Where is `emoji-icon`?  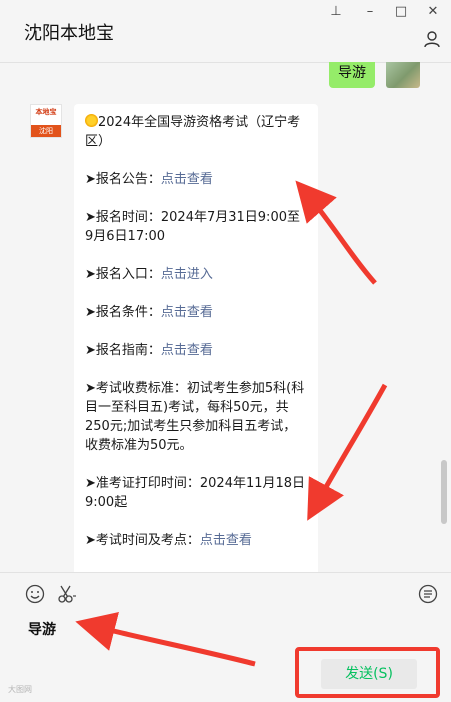
emoji-icon is located at coordinates (35, 594).